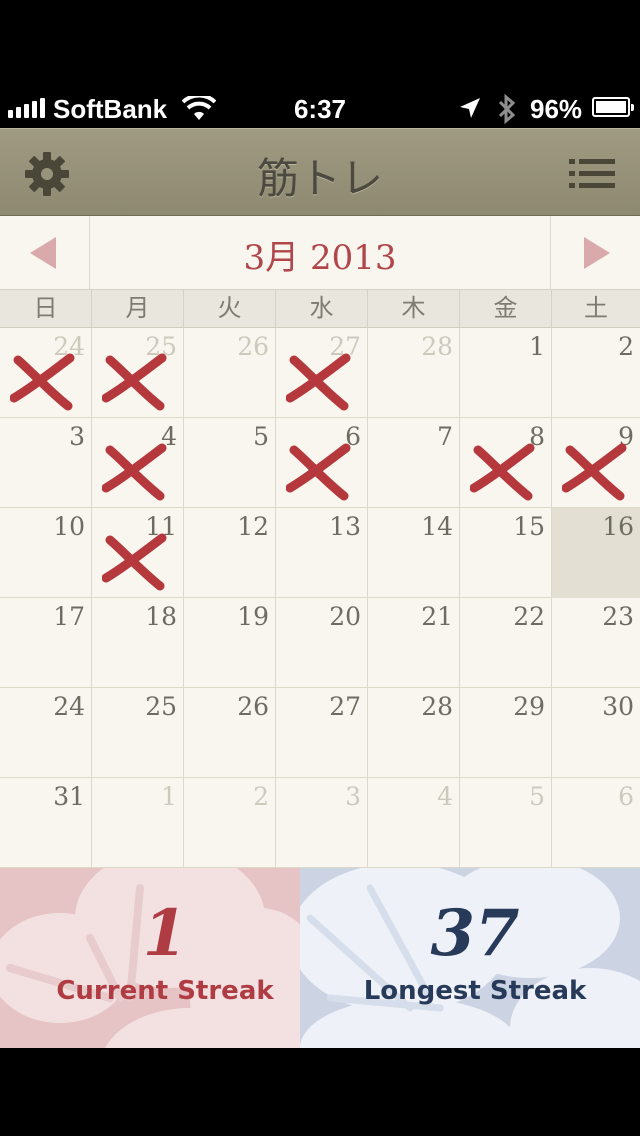  I want to click on battery-percent: 96%, so click(556, 109).